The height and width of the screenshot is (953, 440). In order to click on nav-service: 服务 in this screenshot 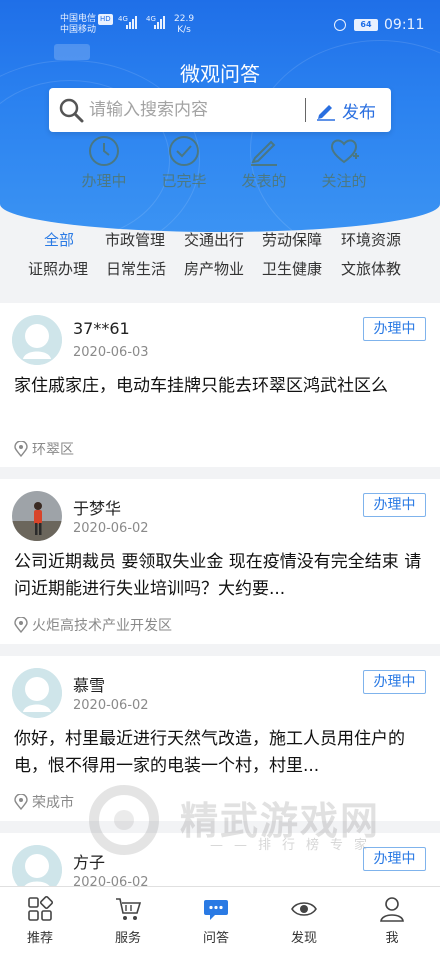, I will do `click(128, 920)`.